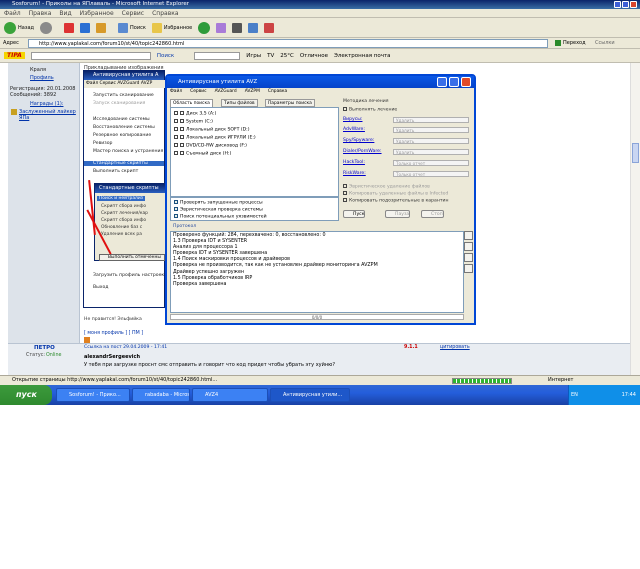 This screenshot has width=640, height=569. I want to click on drive-h: Съемный диск (H:), so click(202, 154).